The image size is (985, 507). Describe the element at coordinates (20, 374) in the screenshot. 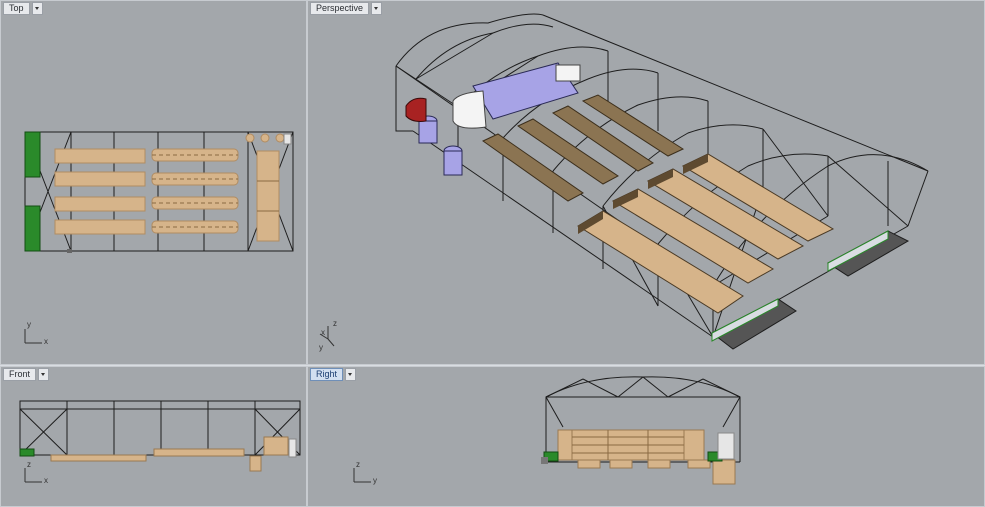

I see `viewport-label: Front` at that location.